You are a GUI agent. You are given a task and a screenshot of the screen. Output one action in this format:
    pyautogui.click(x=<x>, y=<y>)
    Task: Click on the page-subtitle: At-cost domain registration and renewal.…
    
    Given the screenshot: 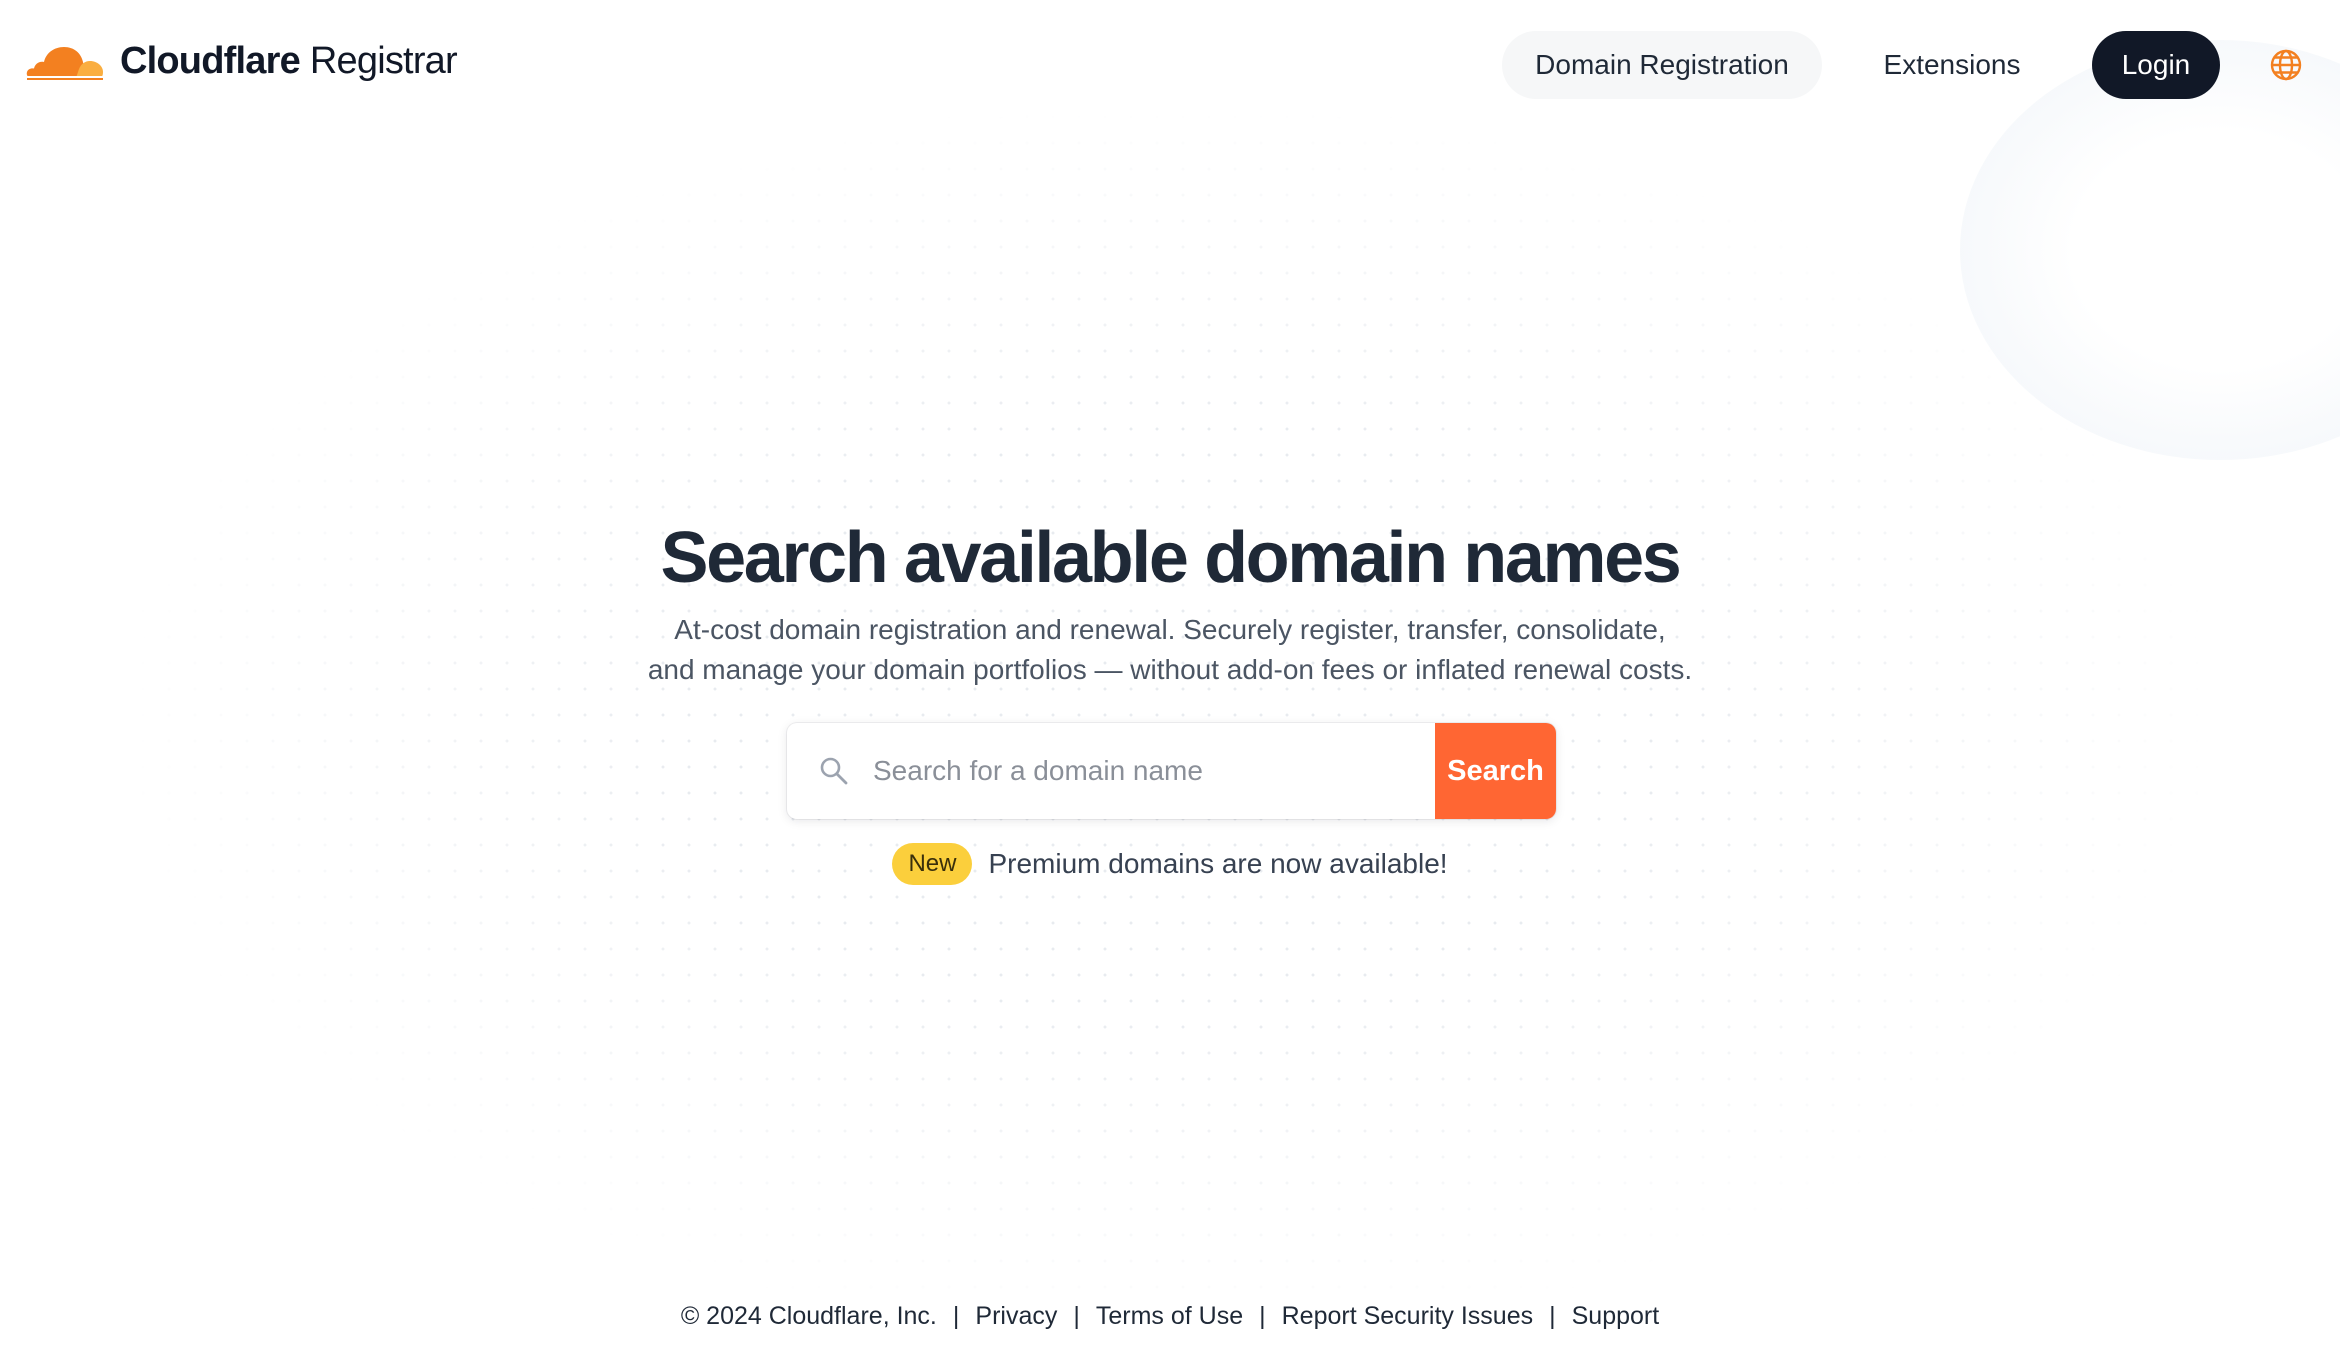 What is the action you would take?
    pyautogui.click(x=1170, y=650)
    